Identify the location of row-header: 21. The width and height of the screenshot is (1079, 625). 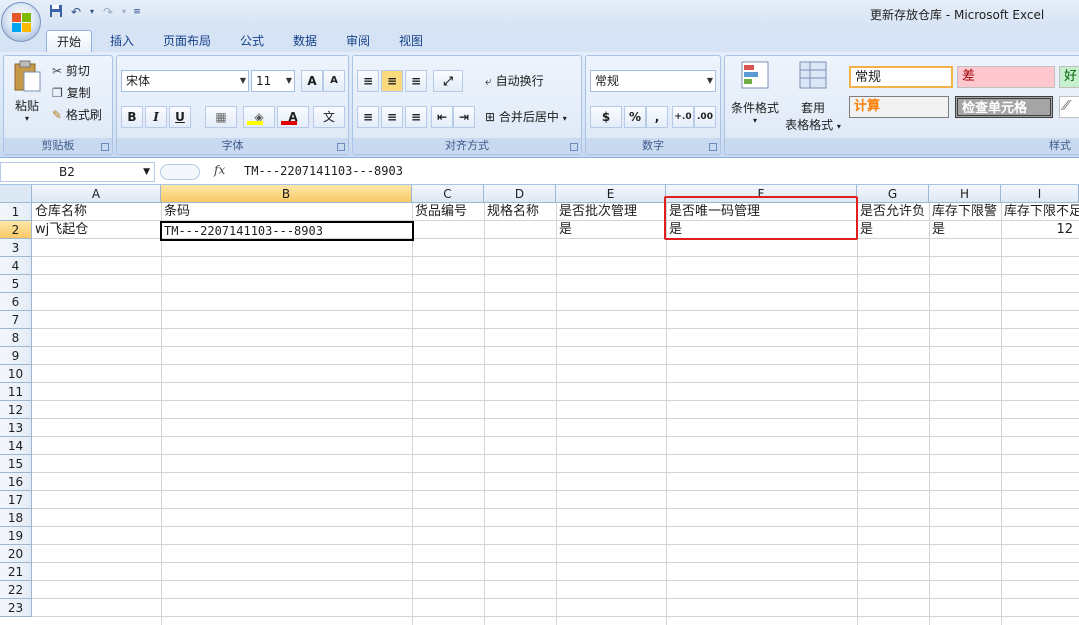
(16, 572).